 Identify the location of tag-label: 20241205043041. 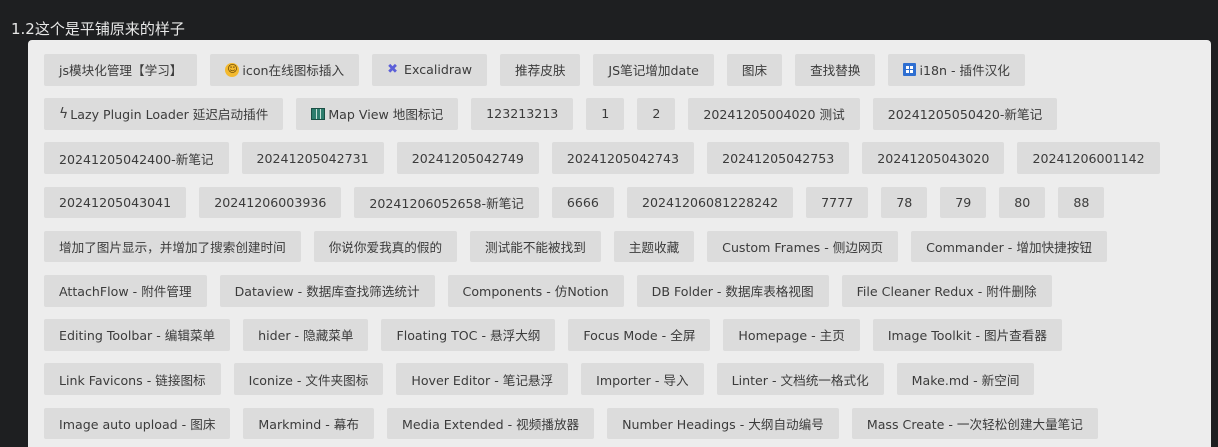
(115, 202).